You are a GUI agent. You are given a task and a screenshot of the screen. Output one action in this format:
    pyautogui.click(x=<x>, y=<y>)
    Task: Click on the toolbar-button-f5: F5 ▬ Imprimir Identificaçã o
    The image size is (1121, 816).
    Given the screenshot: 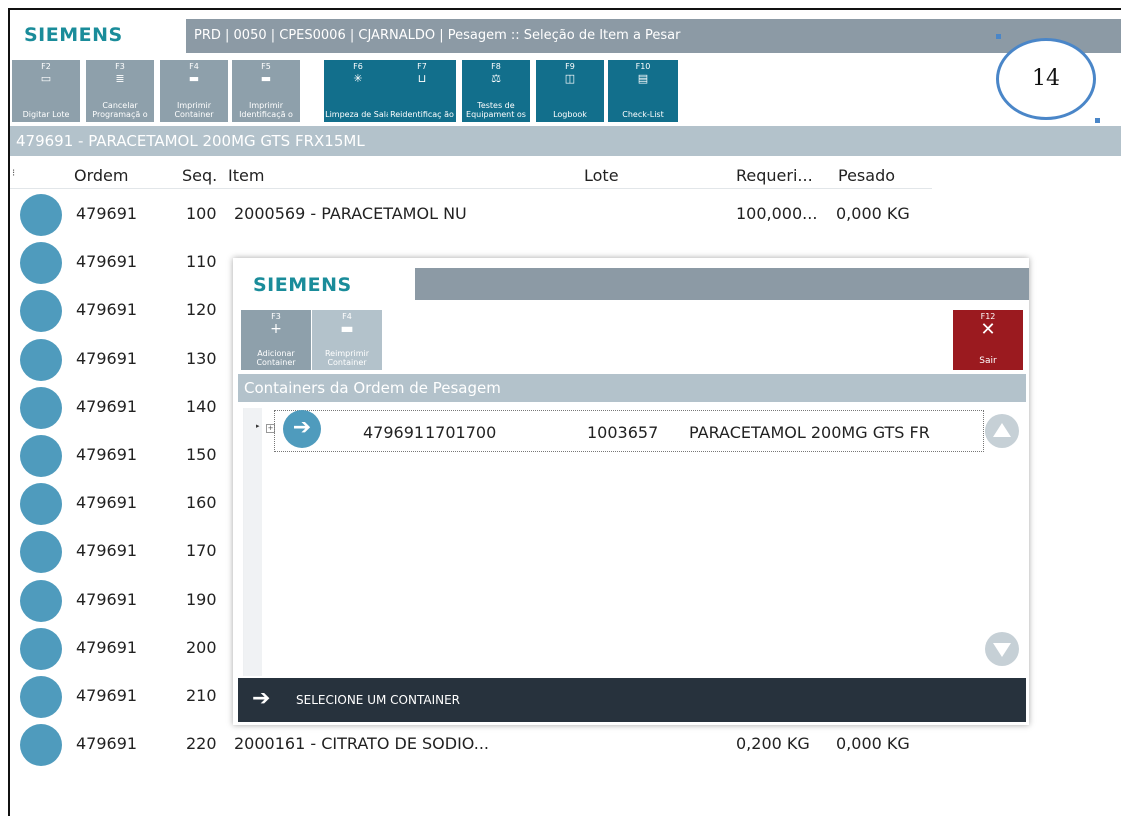 What is the action you would take?
    pyautogui.click(x=266, y=91)
    